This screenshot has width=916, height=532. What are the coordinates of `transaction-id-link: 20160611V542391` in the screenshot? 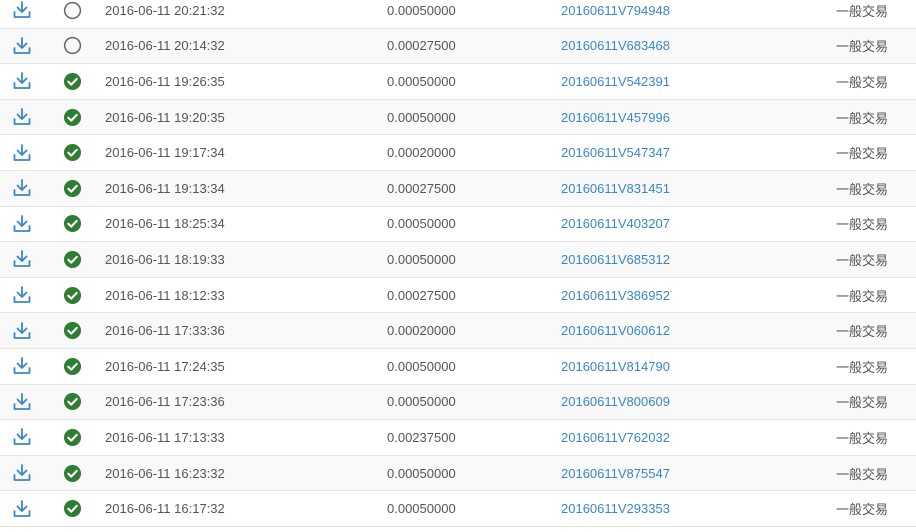 It's located at (615, 81).